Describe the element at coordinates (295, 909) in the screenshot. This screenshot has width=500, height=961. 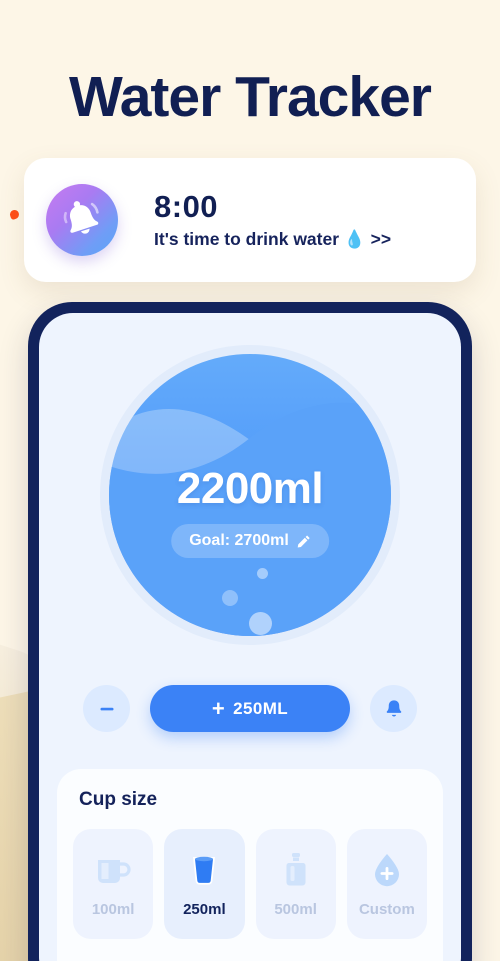
I see `cup-option-label: 500ml` at that location.